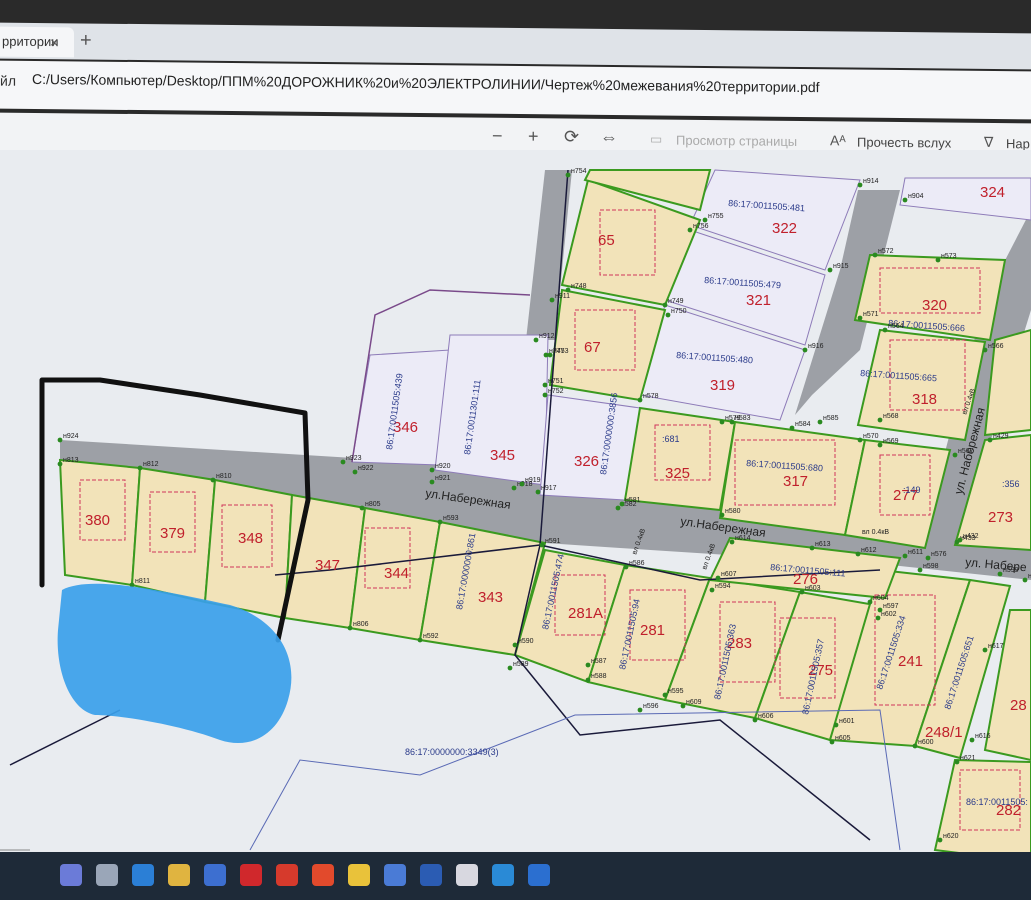  Describe the element at coordinates (86, 40) in the screenshot. I see `new-tab-button: +` at that location.